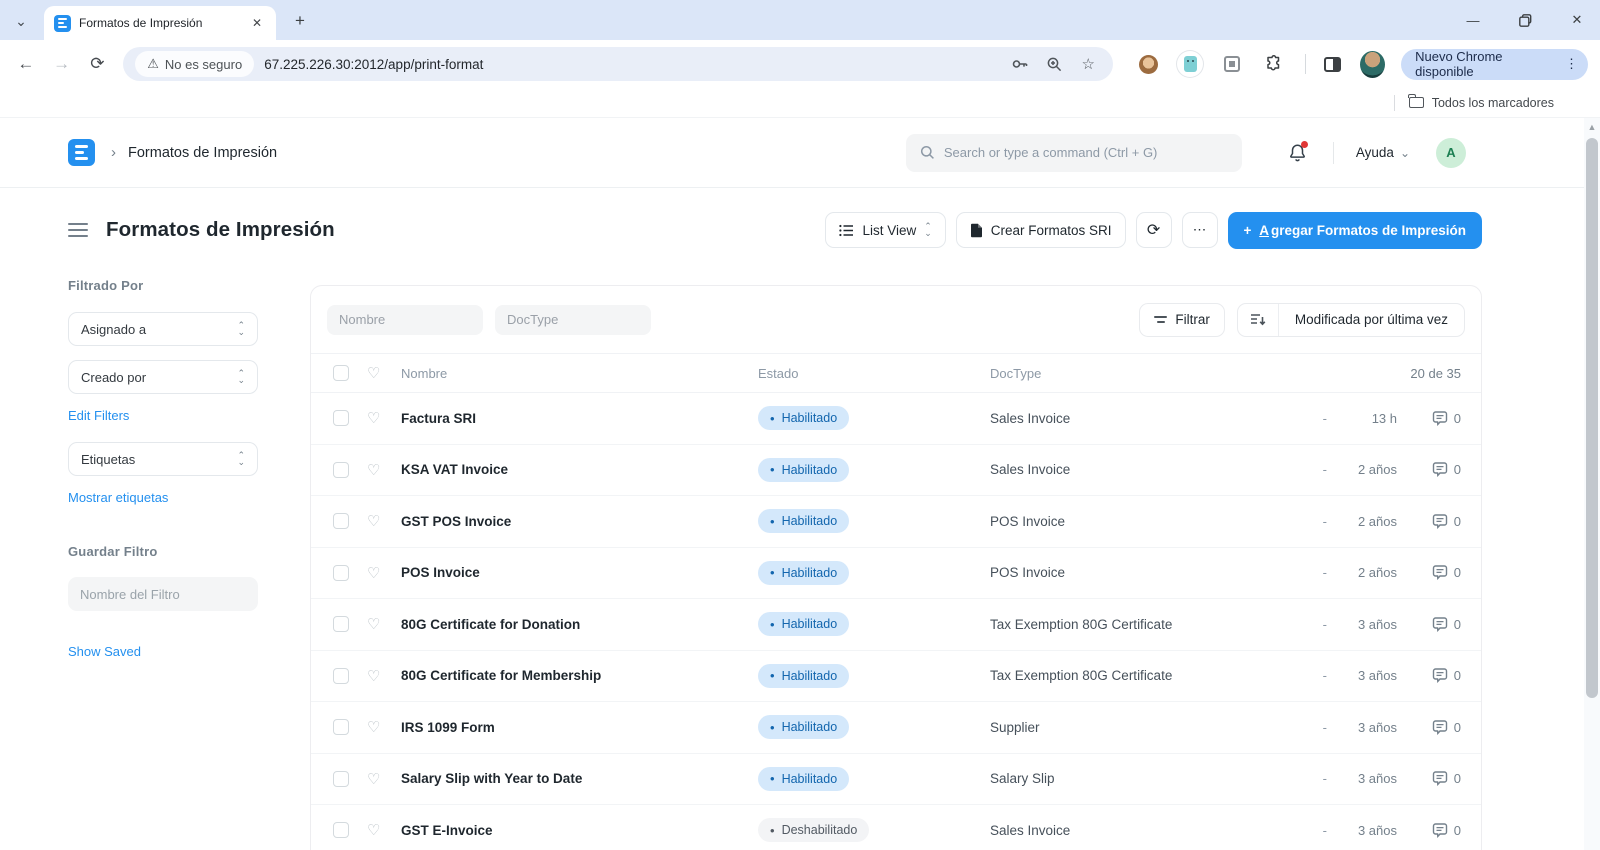 The image size is (1600, 850). What do you see at coordinates (579, 624) in the screenshot?
I see `row-name-link: 80G Certificate for Donation` at bounding box center [579, 624].